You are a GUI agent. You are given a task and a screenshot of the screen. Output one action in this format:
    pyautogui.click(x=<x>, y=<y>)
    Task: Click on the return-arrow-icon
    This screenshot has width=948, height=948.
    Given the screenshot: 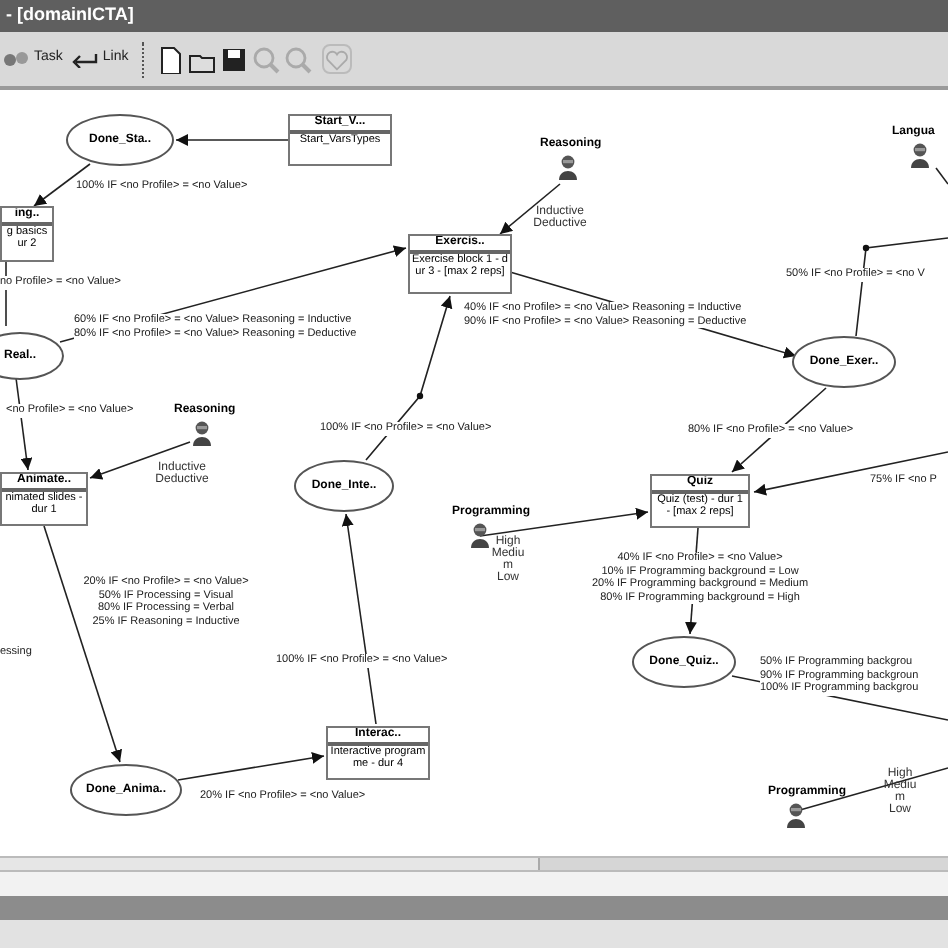 What is the action you would take?
    pyautogui.click(x=84, y=59)
    